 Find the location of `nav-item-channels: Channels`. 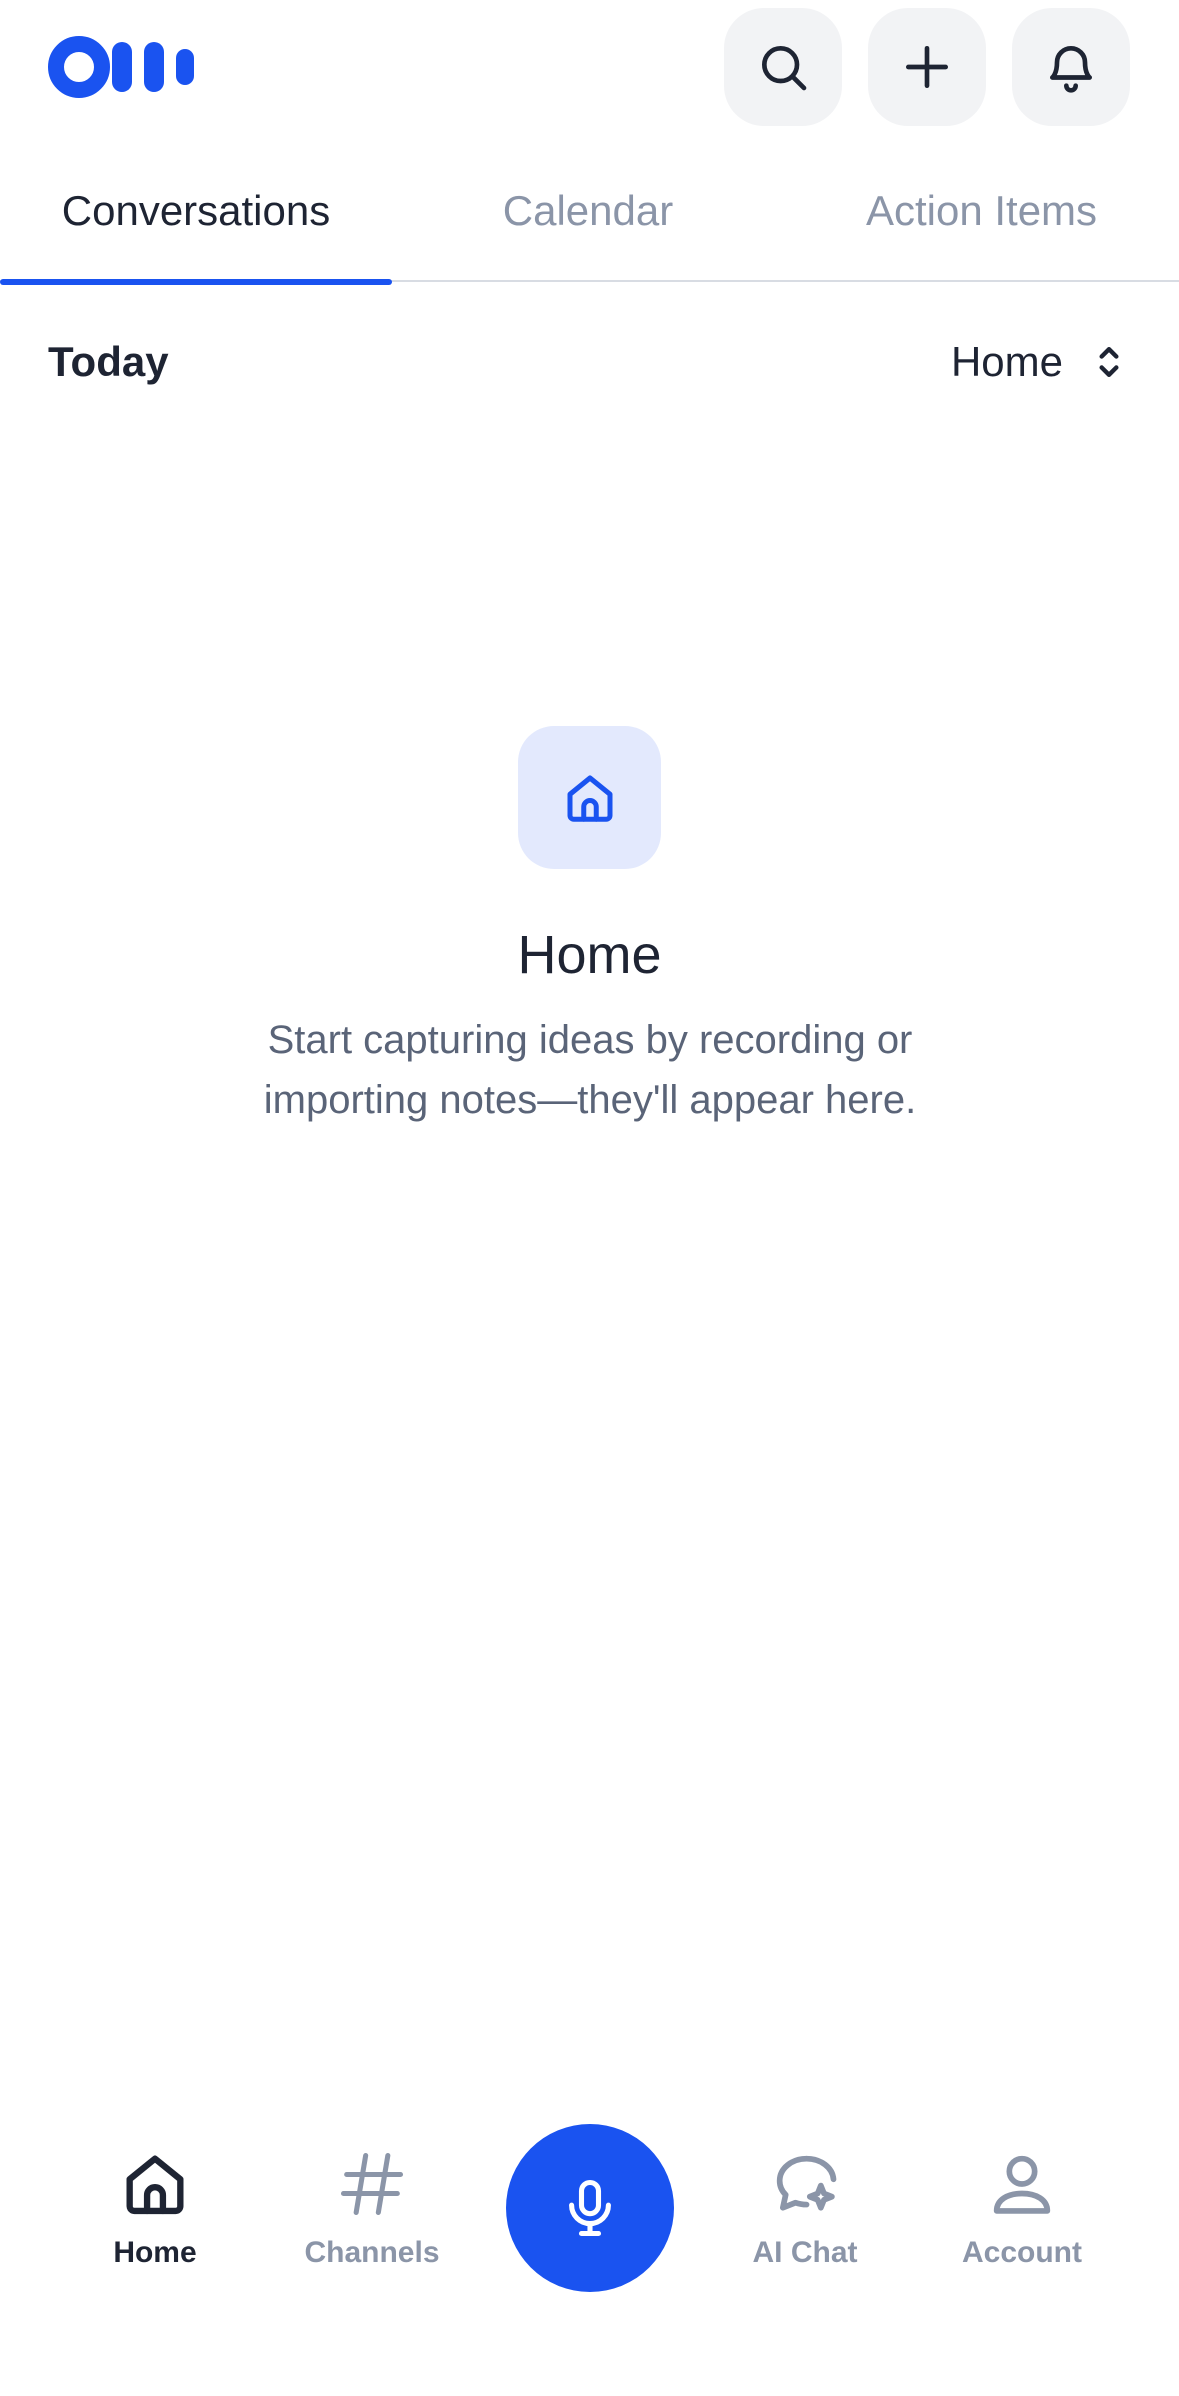

nav-item-channels: Channels is located at coordinates (372, 2221).